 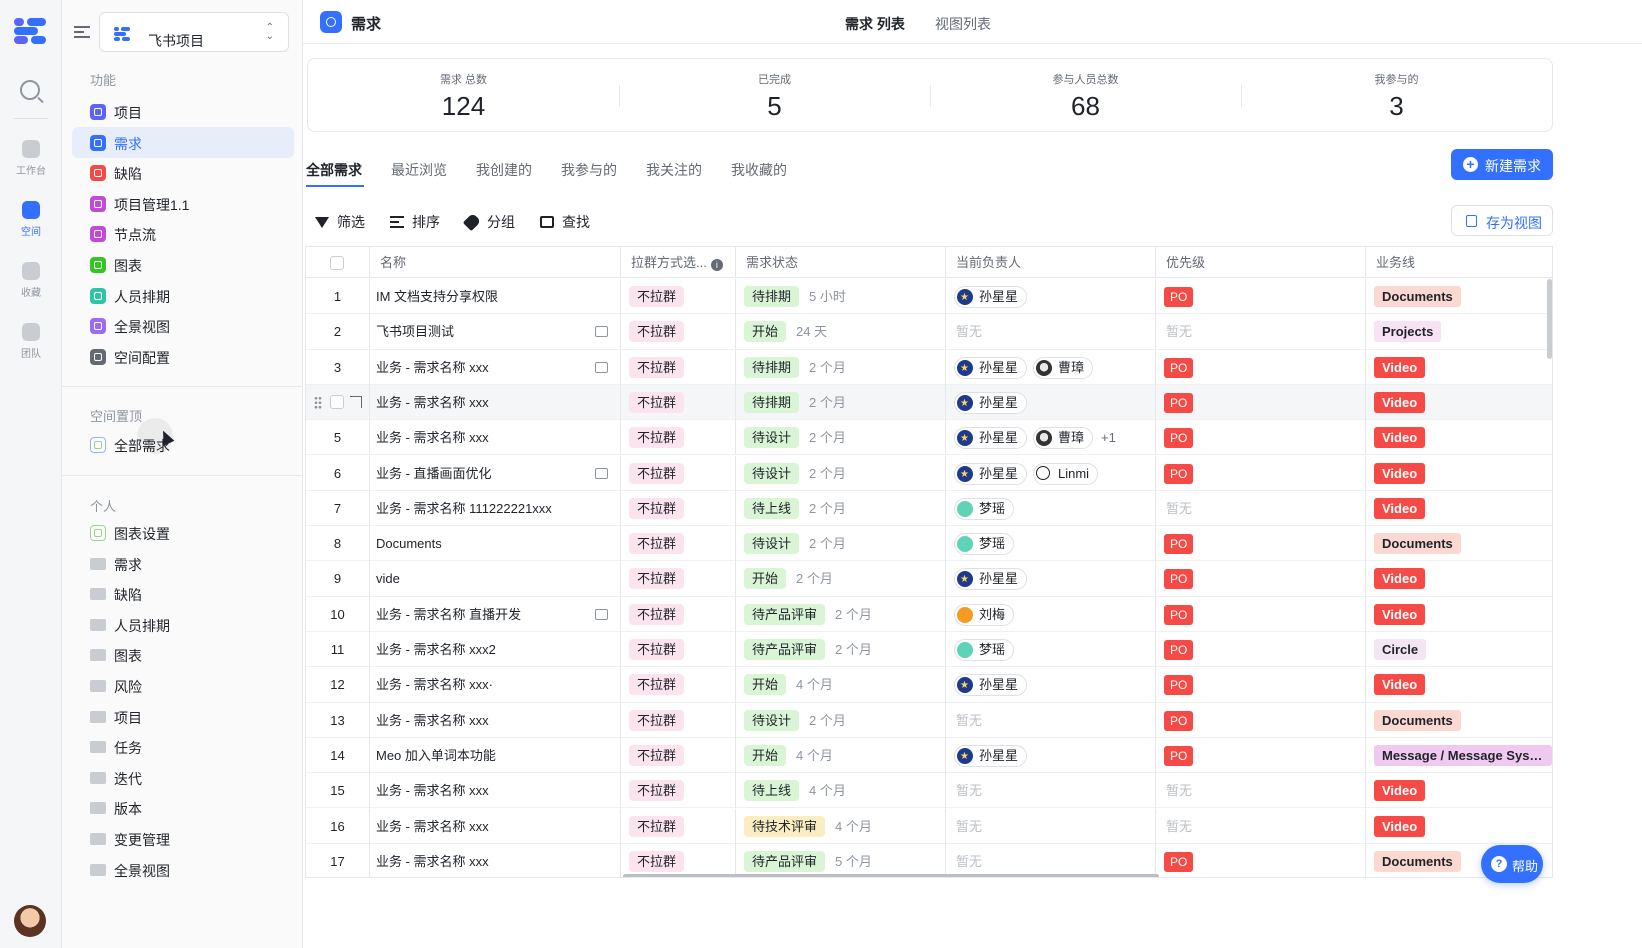 What do you see at coordinates (388, 578) in the screenshot?
I see `requirement-name: vide` at bounding box center [388, 578].